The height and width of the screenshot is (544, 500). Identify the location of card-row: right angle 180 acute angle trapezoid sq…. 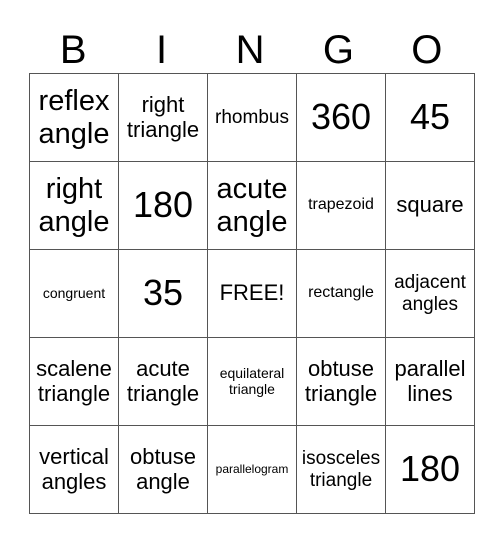
(252, 205).